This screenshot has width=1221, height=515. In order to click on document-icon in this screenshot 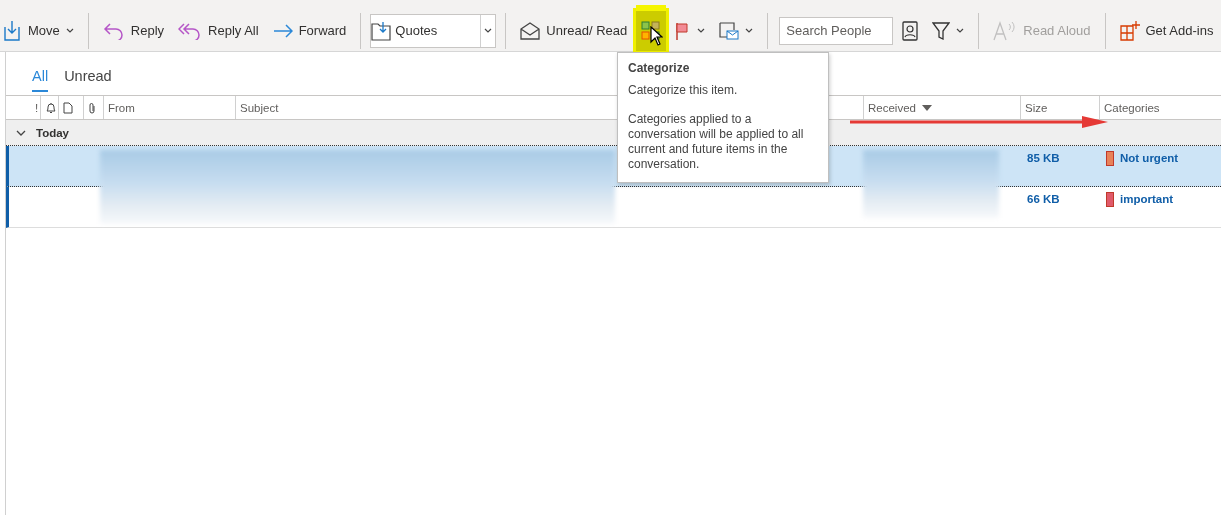, I will do `click(68, 107)`.